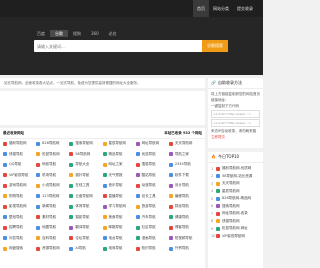  What do you see at coordinates (201, 8) in the screenshot?
I see `nav-home: 首页` at bounding box center [201, 8].